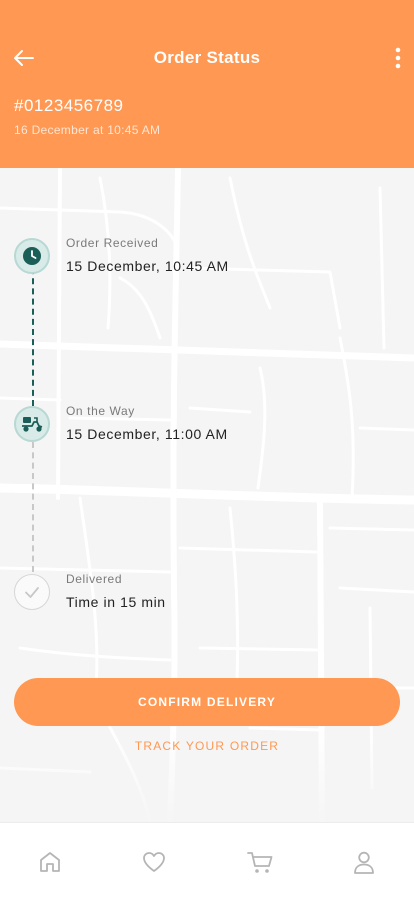 The image size is (414, 897). Describe the element at coordinates (69, 105) in the screenshot. I see `order-number: #0123456789` at that location.